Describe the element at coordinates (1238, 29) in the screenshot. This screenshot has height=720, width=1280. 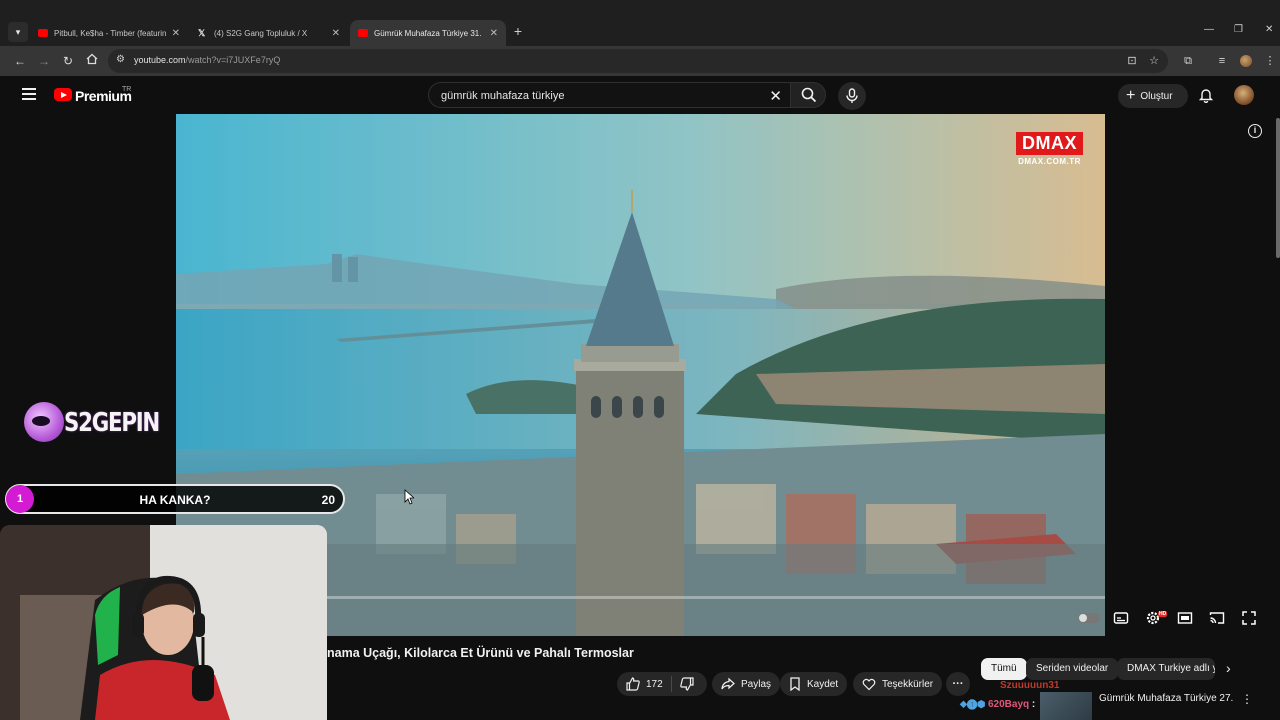
I see `restore-button: ❐` at that location.